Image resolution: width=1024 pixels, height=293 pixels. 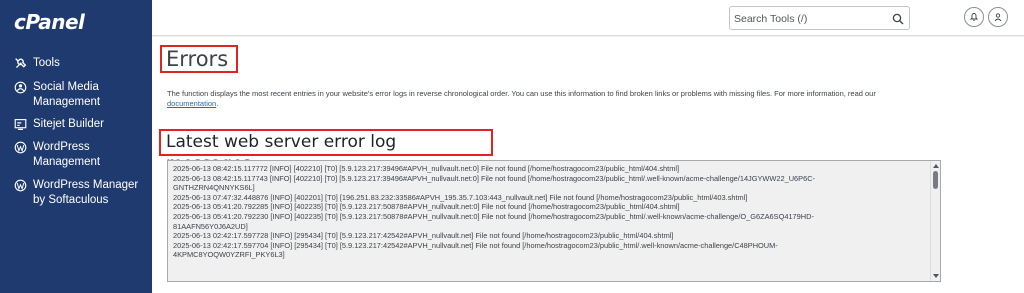 I want to click on sidebar-item-wordpress-management: WordPress Management, so click(x=57, y=155).